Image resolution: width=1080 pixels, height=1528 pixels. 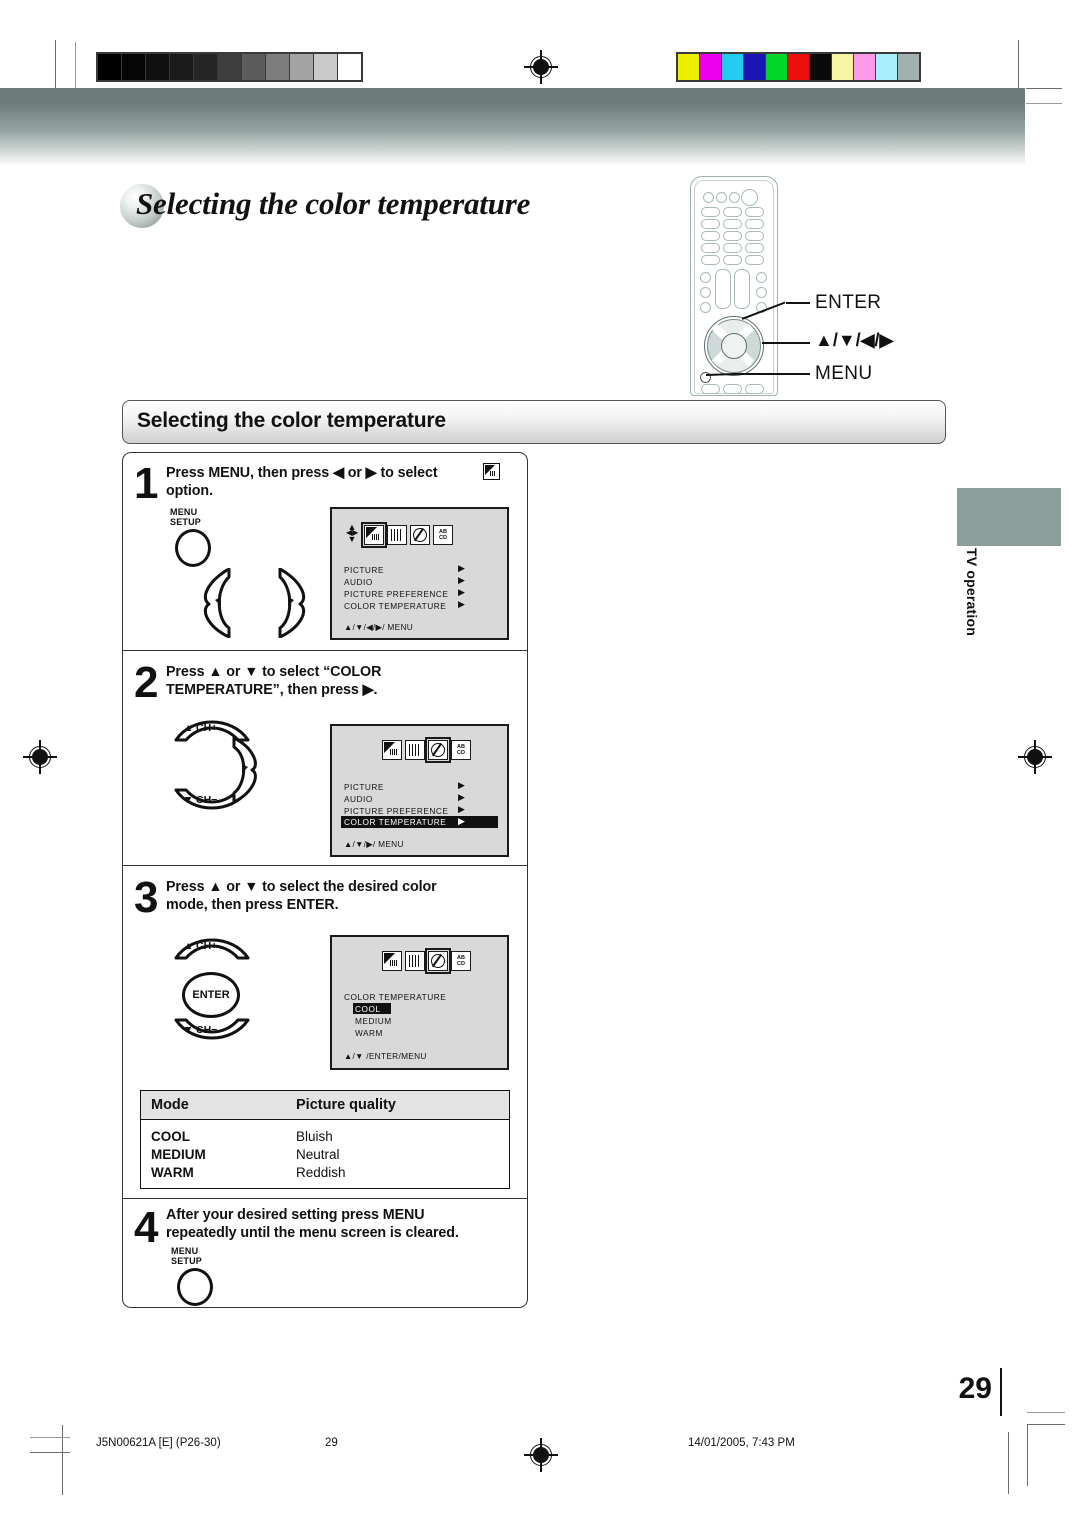 I want to click on osd1-item-0: PICTURE, so click(x=364, y=570).